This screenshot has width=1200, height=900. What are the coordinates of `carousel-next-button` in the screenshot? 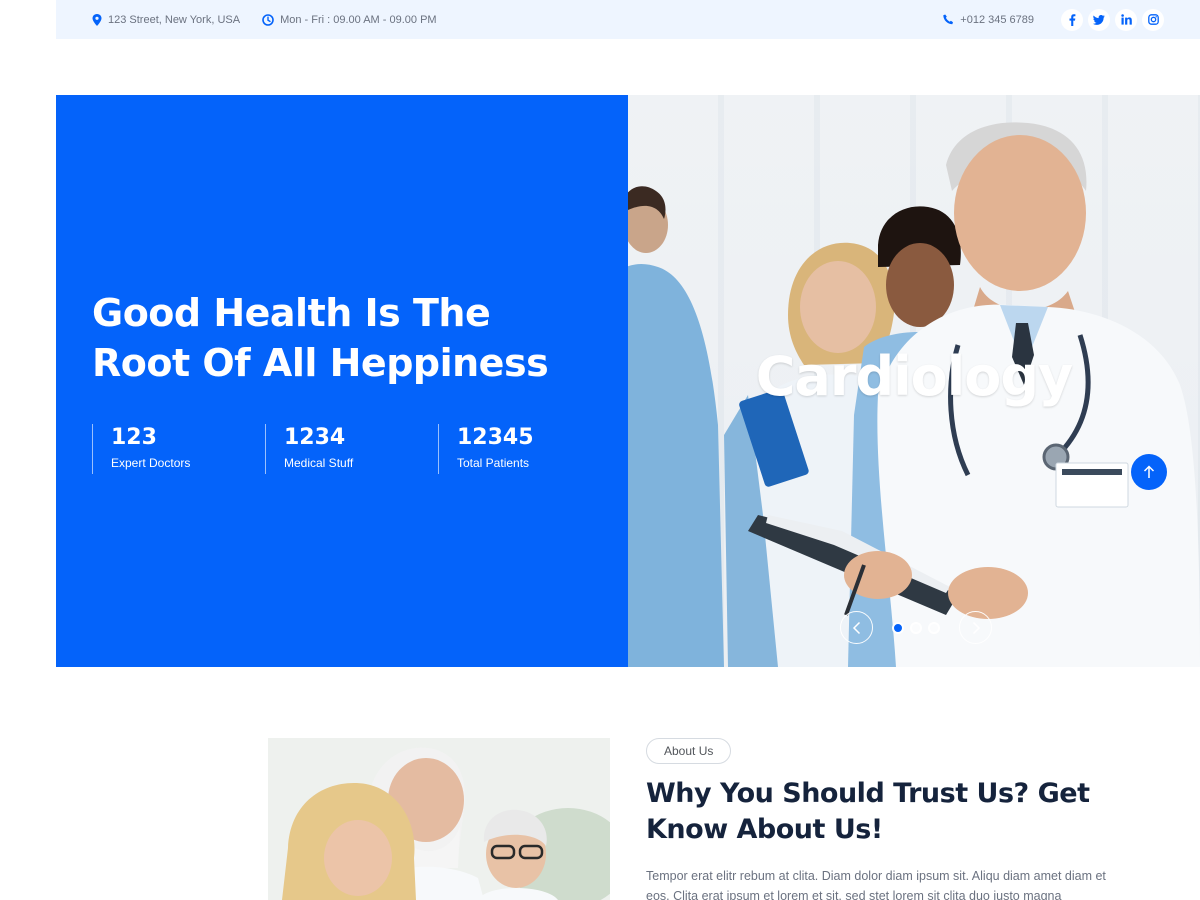 It's located at (975, 627).